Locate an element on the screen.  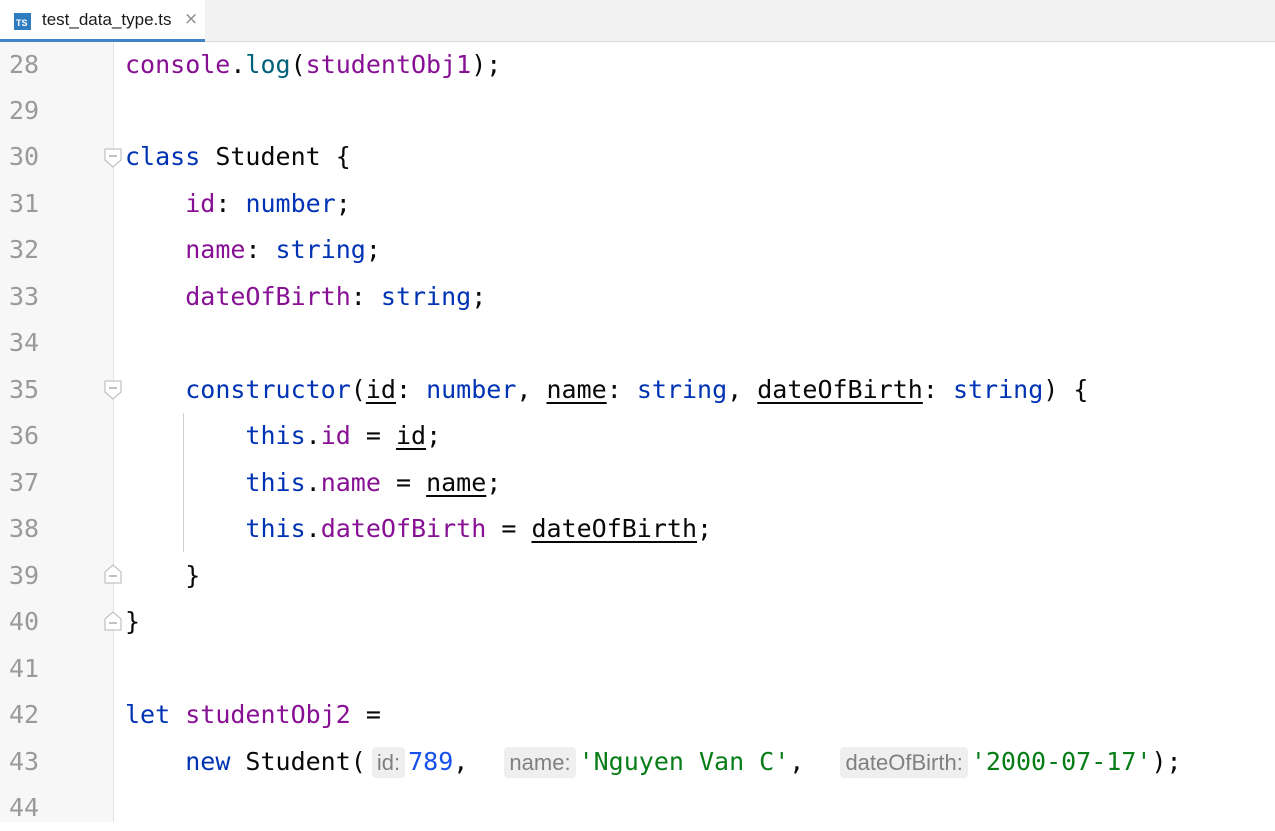
line-number: 40 is located at coordinates (24, 621).